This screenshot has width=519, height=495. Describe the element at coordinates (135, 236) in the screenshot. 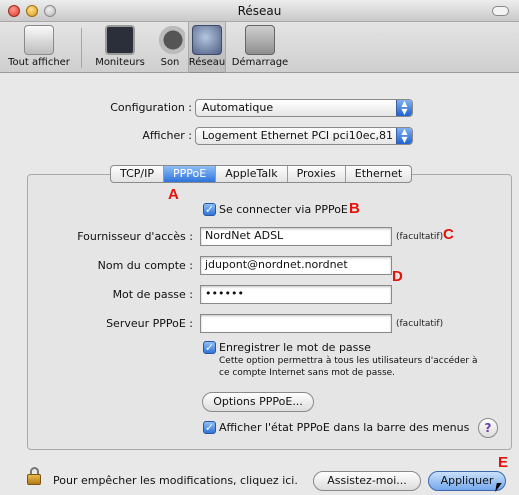

I see `provider-label: Fournisseur d'accès :` at that location.